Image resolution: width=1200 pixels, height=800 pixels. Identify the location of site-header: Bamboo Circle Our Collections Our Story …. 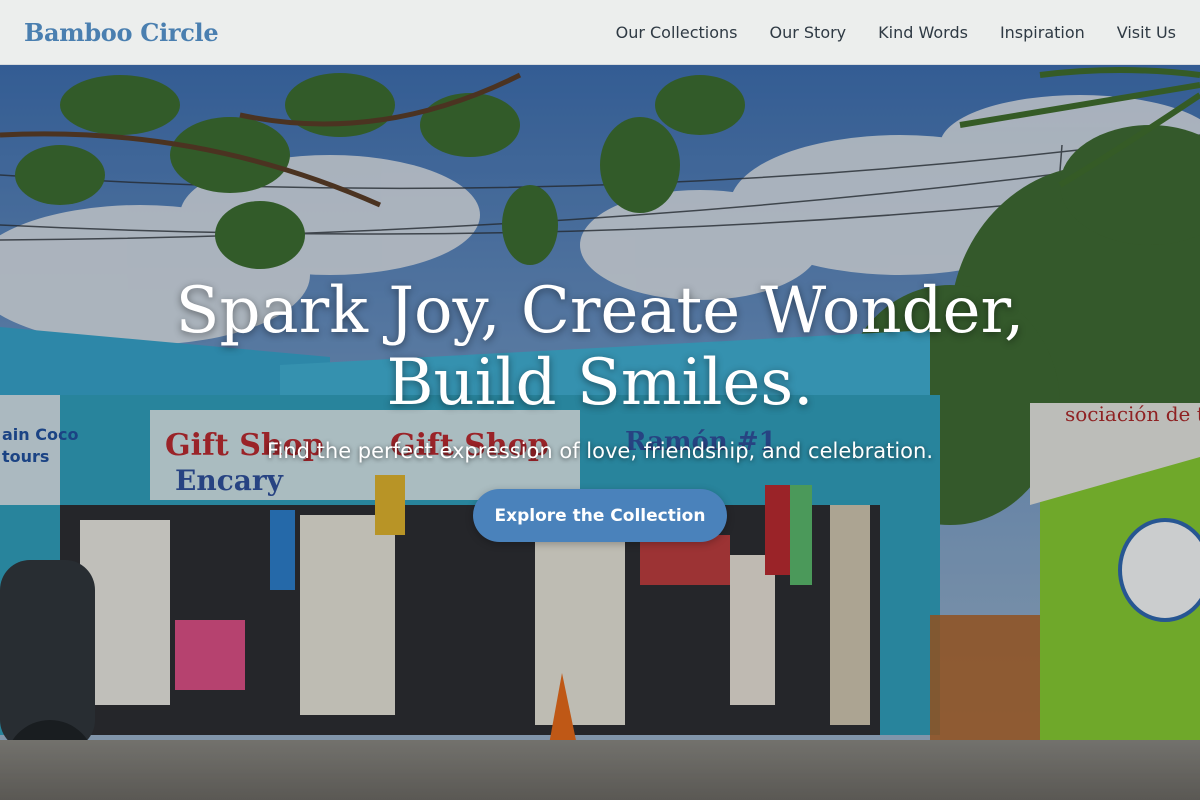
(600, 32).